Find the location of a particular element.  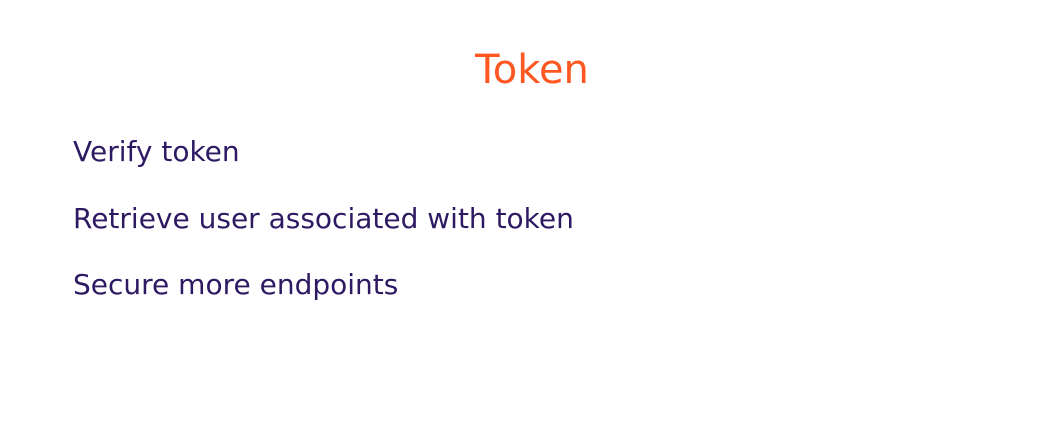

slide-title: Token is located at coordinates (532, 70).